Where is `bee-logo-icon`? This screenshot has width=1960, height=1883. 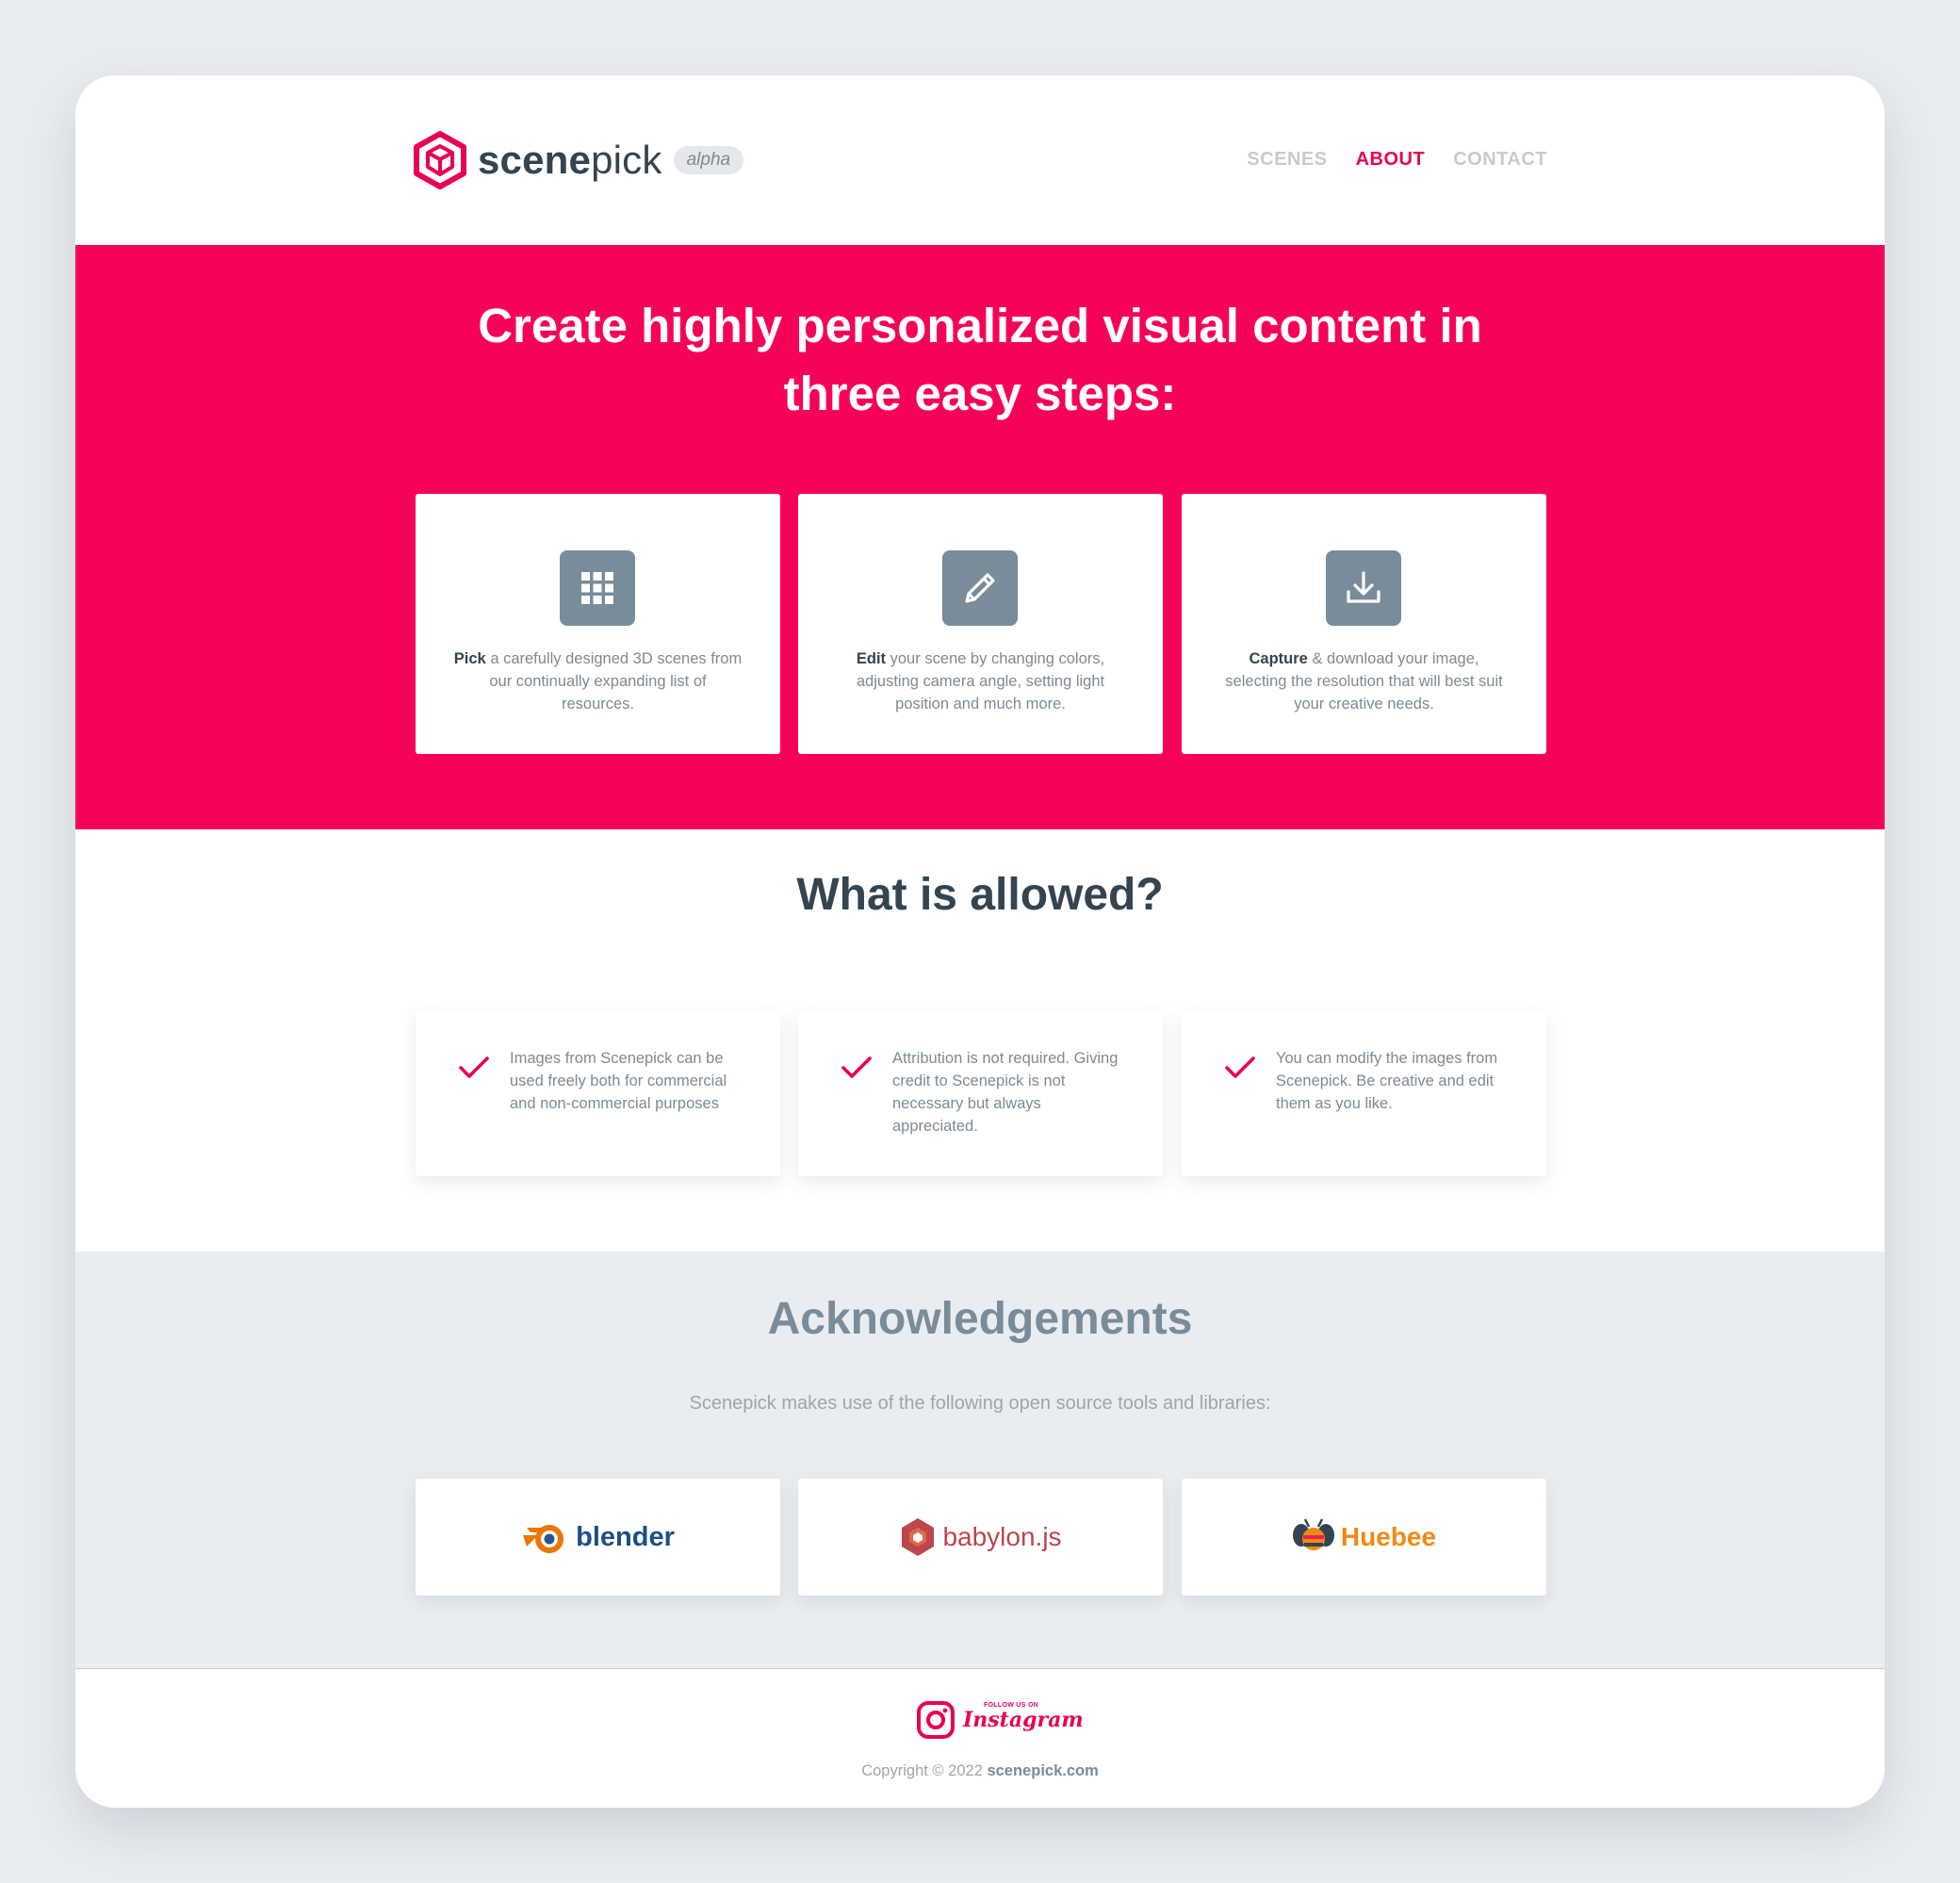
bee-logo-icon is located at coordinates (1313, 1534).